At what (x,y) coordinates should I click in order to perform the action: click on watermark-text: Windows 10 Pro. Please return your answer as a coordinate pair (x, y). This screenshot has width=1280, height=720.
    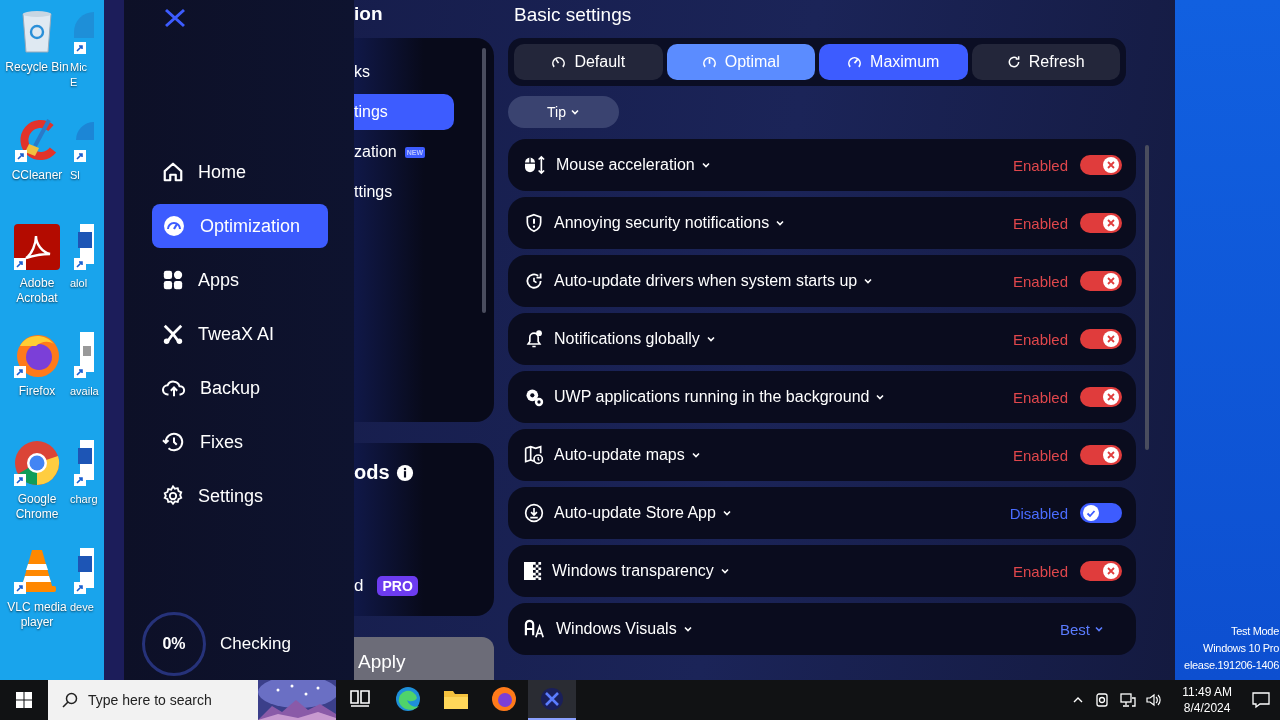
    Looking at the image, I should click on (1241, 648).